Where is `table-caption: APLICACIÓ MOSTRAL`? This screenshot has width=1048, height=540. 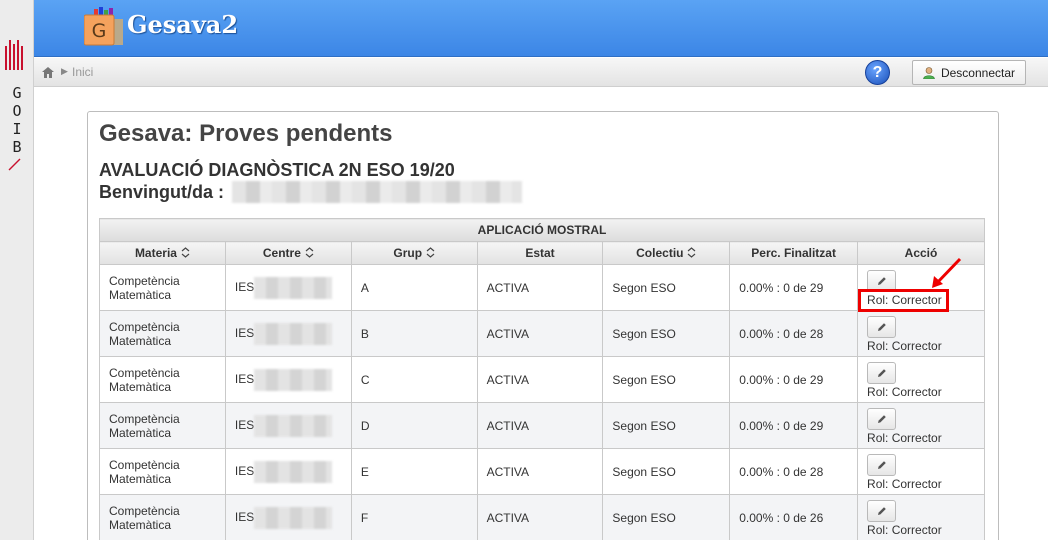
table-caption: APLICACIÓ MOSTRAL is located at coordinates (542, 230).